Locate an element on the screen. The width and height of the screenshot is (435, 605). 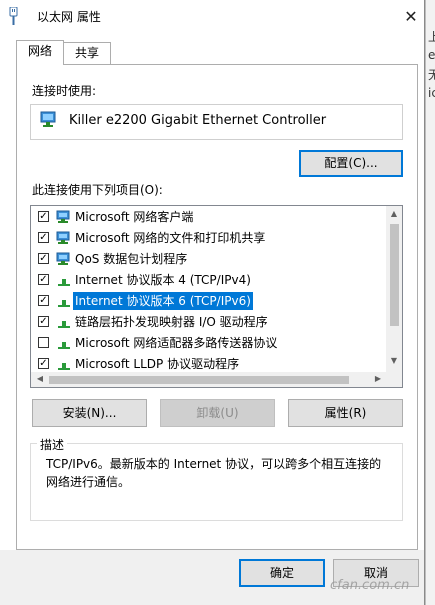
ok-button-label: 确定 is located at coordinates (281, 573).